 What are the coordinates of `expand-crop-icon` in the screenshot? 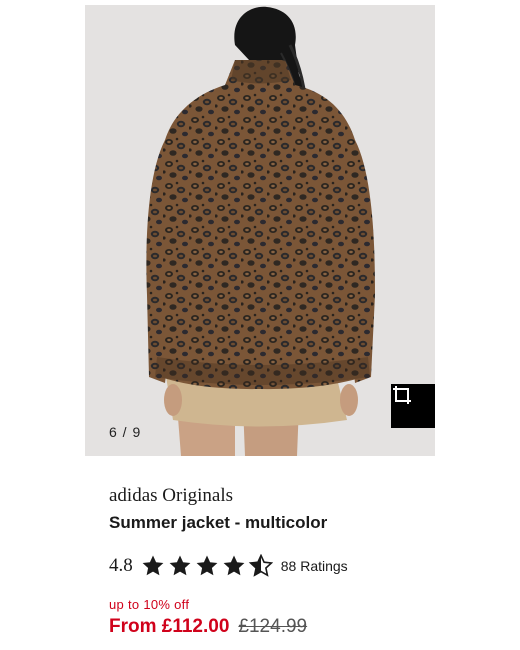 It's located at (402, 395).